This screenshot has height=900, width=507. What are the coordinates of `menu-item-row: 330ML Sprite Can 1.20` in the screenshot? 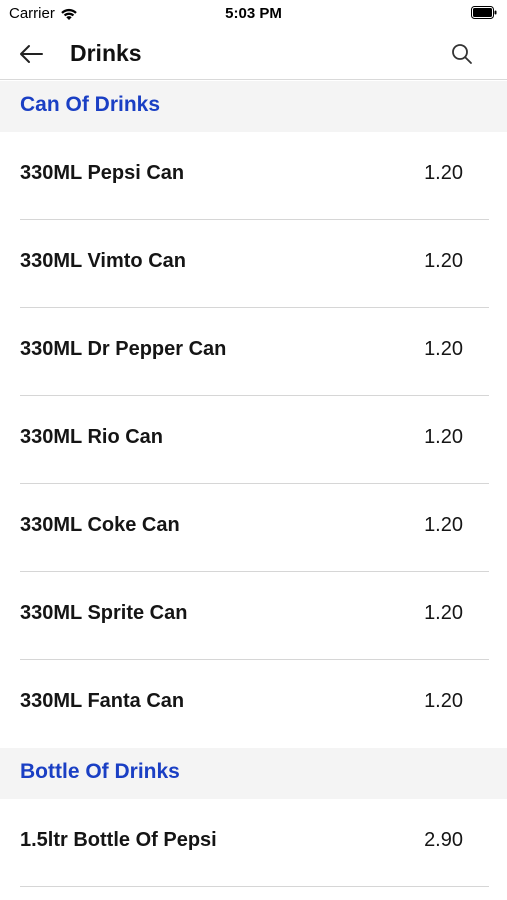 It's located at (253, 616).